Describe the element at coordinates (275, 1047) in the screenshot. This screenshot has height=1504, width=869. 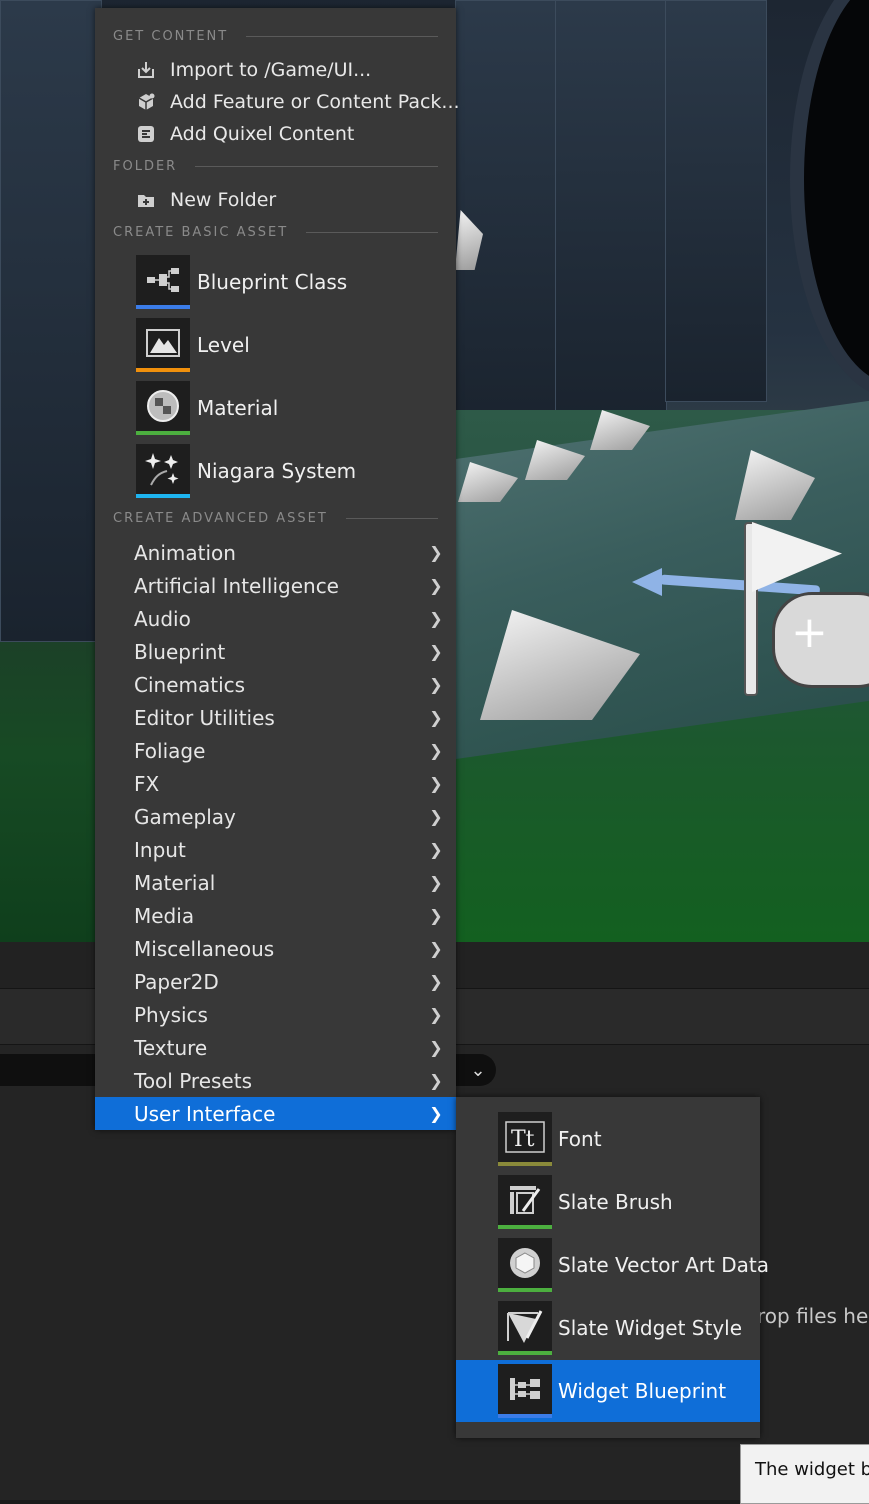
I see `menu-item-texture: Texture ❯` at that location.